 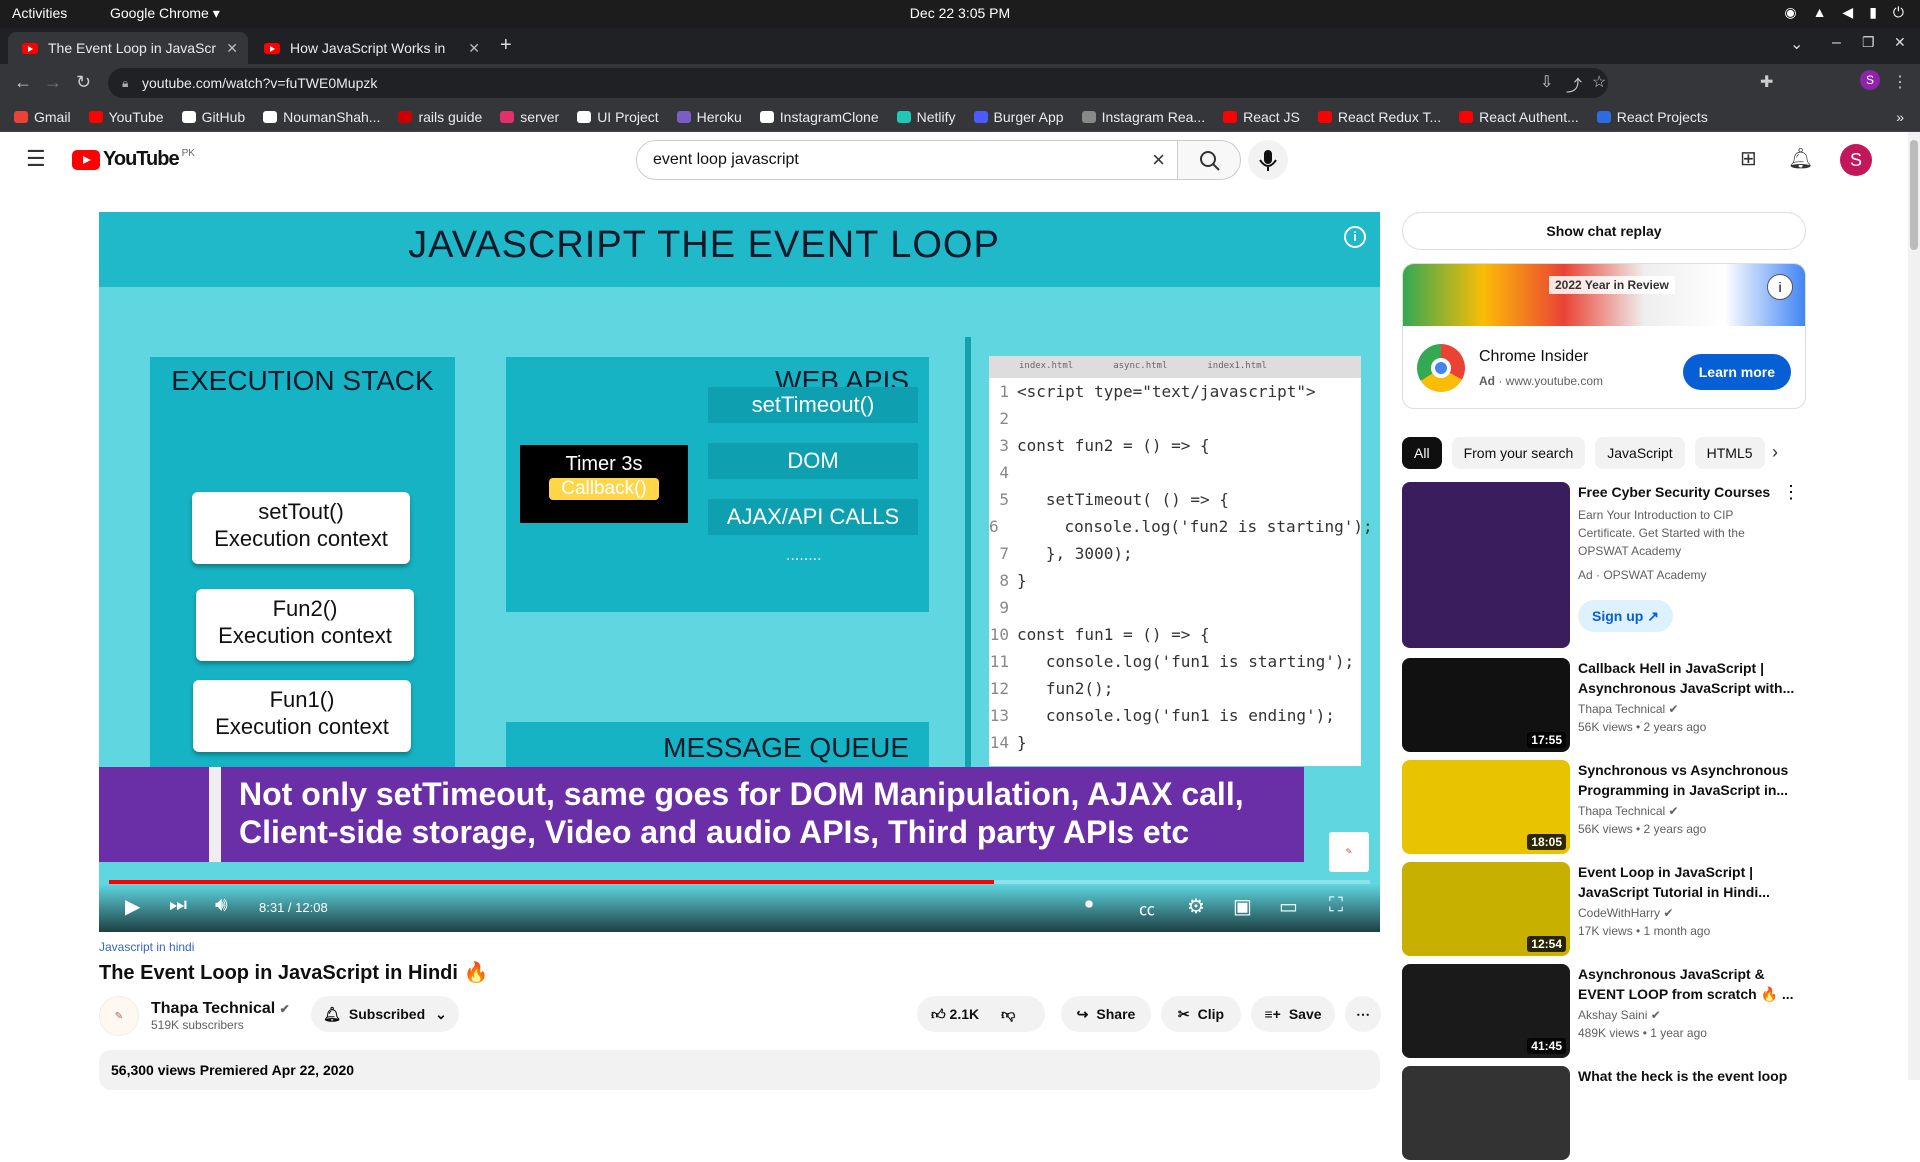 I want to click on create-video-icon: ⊞, so click(x=1748, y=158).